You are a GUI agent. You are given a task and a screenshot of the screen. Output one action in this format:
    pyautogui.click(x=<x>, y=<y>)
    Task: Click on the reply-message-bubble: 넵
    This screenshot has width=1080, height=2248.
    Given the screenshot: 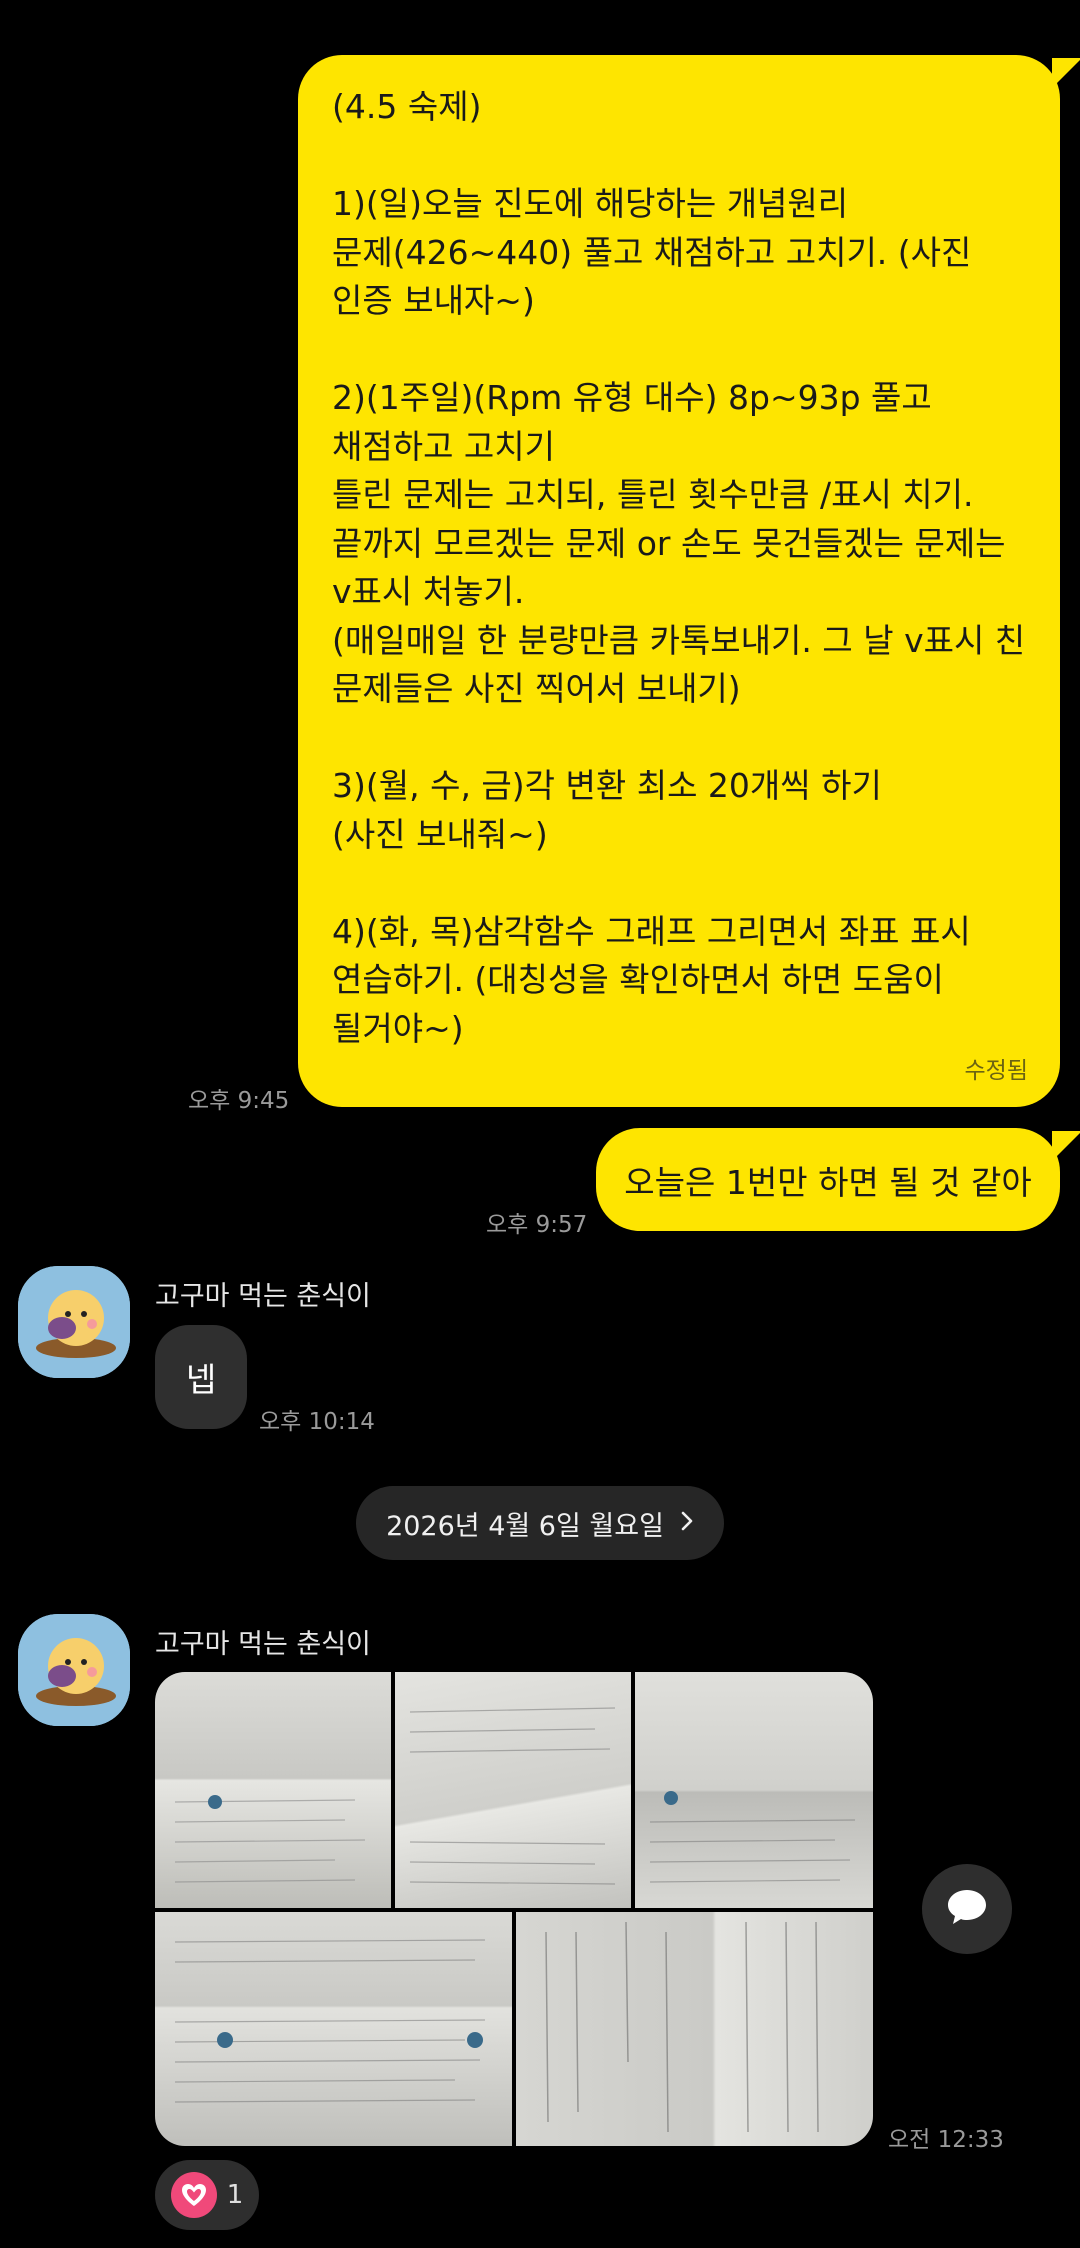 What is the action you would take?
    pyautogui.click(x=201, y=1377)
    